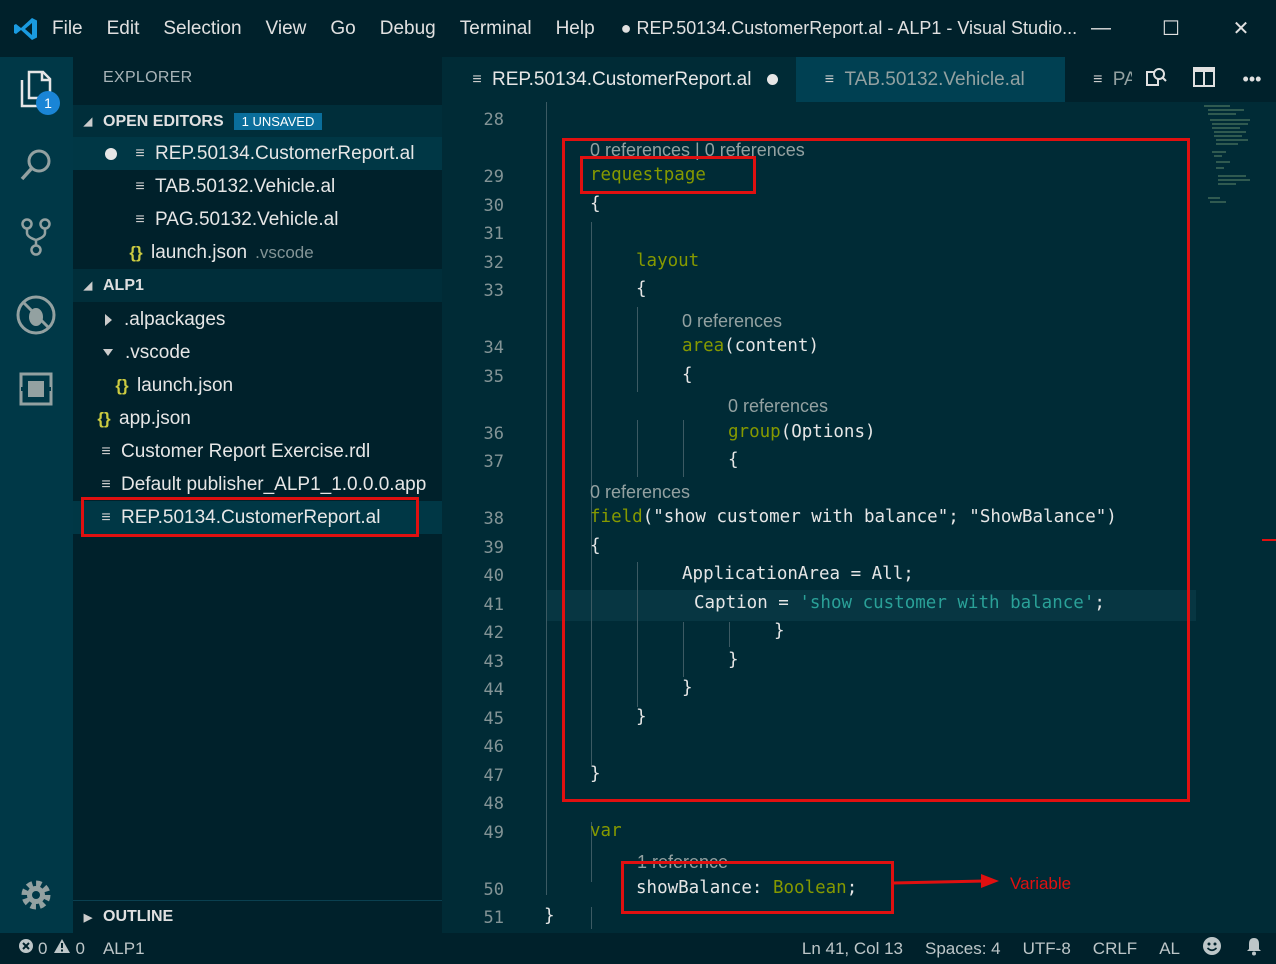 This screenshot has width=1276, height=964. Describe the element at coordinates (155, 418) in the screenshot. I see `file-label: app.json` at that location.